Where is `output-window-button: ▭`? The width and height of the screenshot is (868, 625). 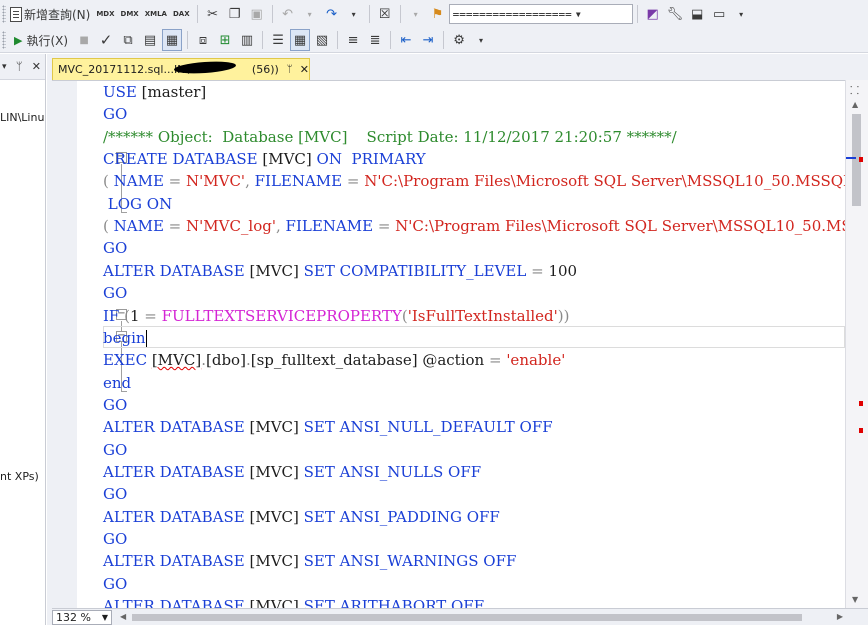
output-window-button: ▭ is located at coordinates (719, 14).